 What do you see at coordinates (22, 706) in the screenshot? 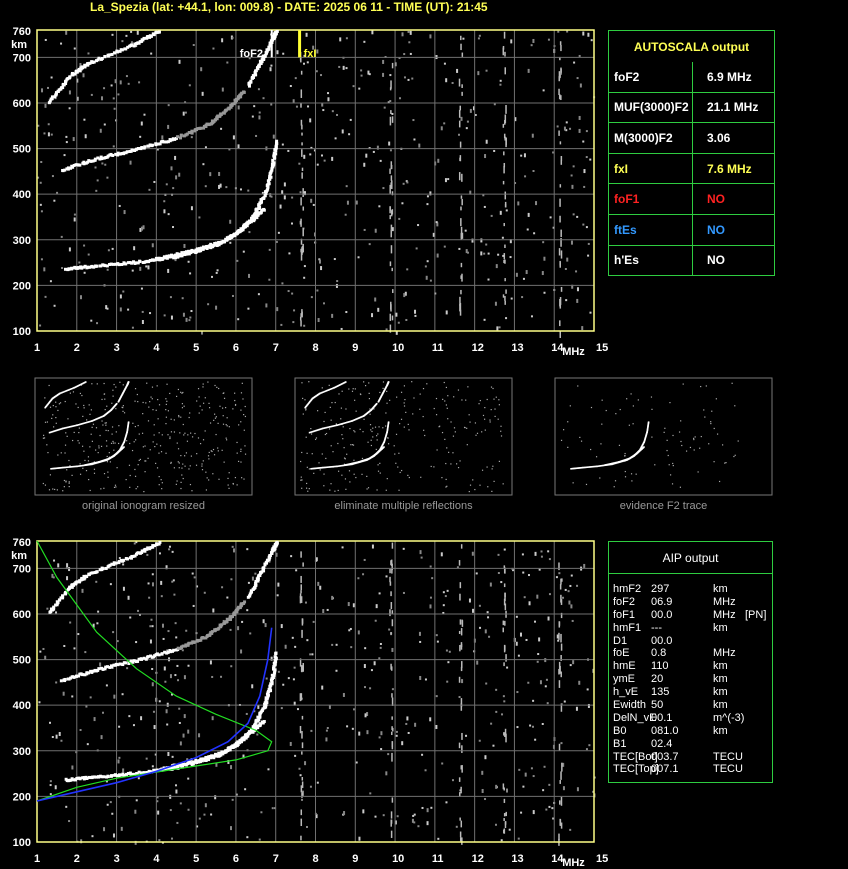
I see `y-tick-label: 400` at bounding box center [22, 706].